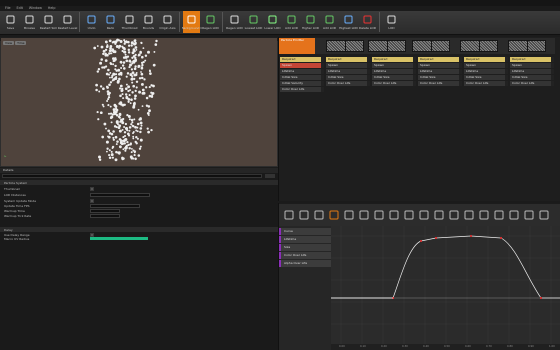 This screenshot has height=350, width=560. I want to click on details-property-row: Macro UV Radius, so click(139, 238).